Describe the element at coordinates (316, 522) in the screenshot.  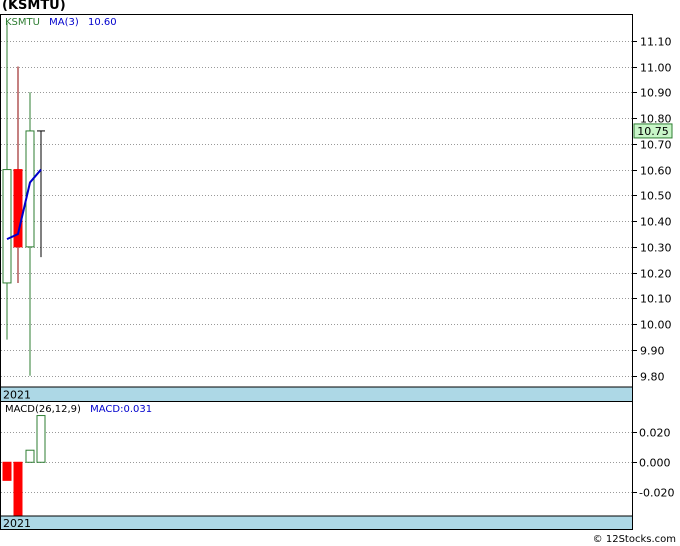
I see `macd-year-band` at that location.